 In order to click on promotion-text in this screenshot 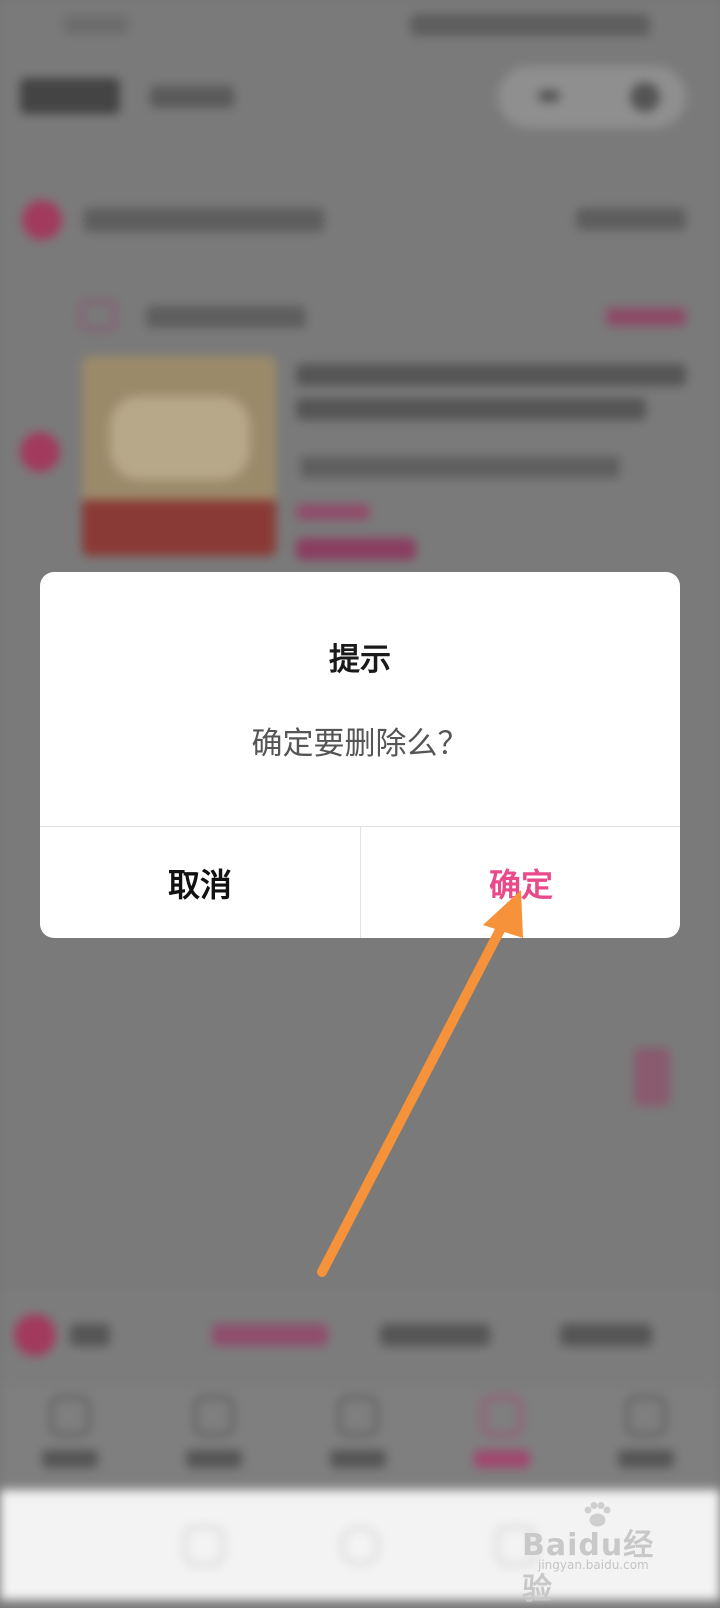, I will do `click(226, 317)`.